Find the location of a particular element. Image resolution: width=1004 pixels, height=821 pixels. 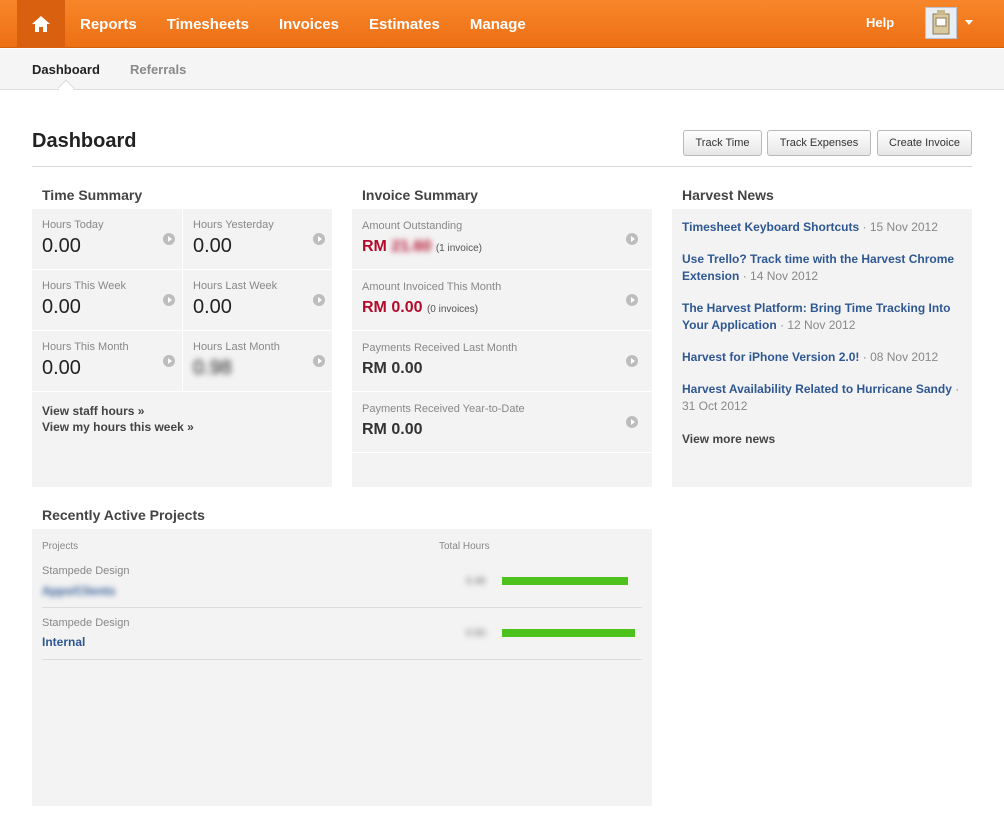

invoice-count: (0 invoices) is located at coordinates (452, 309).